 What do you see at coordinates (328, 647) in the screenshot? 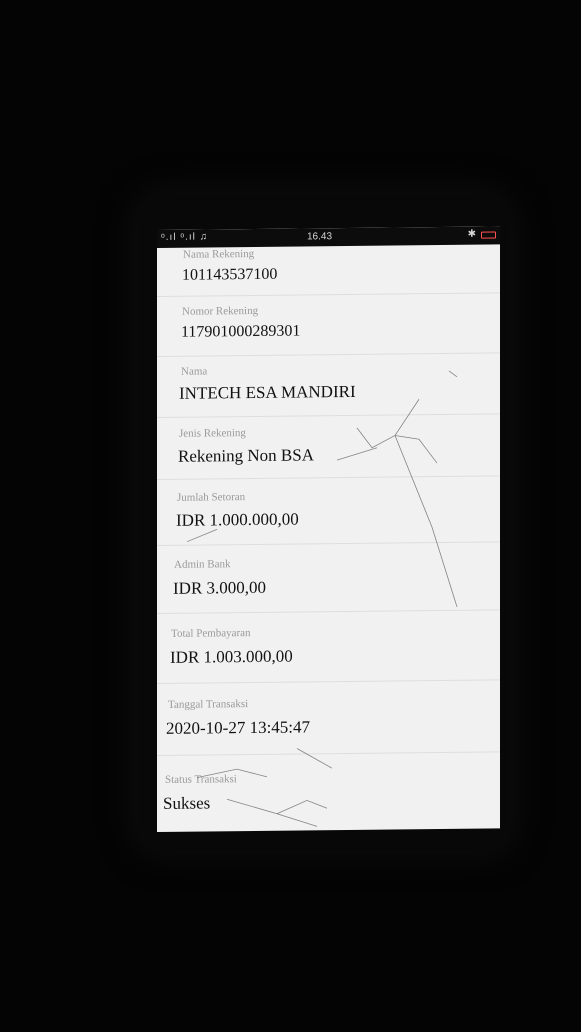
I see `detail-row-total-pembayaran: Total Pembayaran IDR 1.003.000,00` at bounding box center [328, 647].